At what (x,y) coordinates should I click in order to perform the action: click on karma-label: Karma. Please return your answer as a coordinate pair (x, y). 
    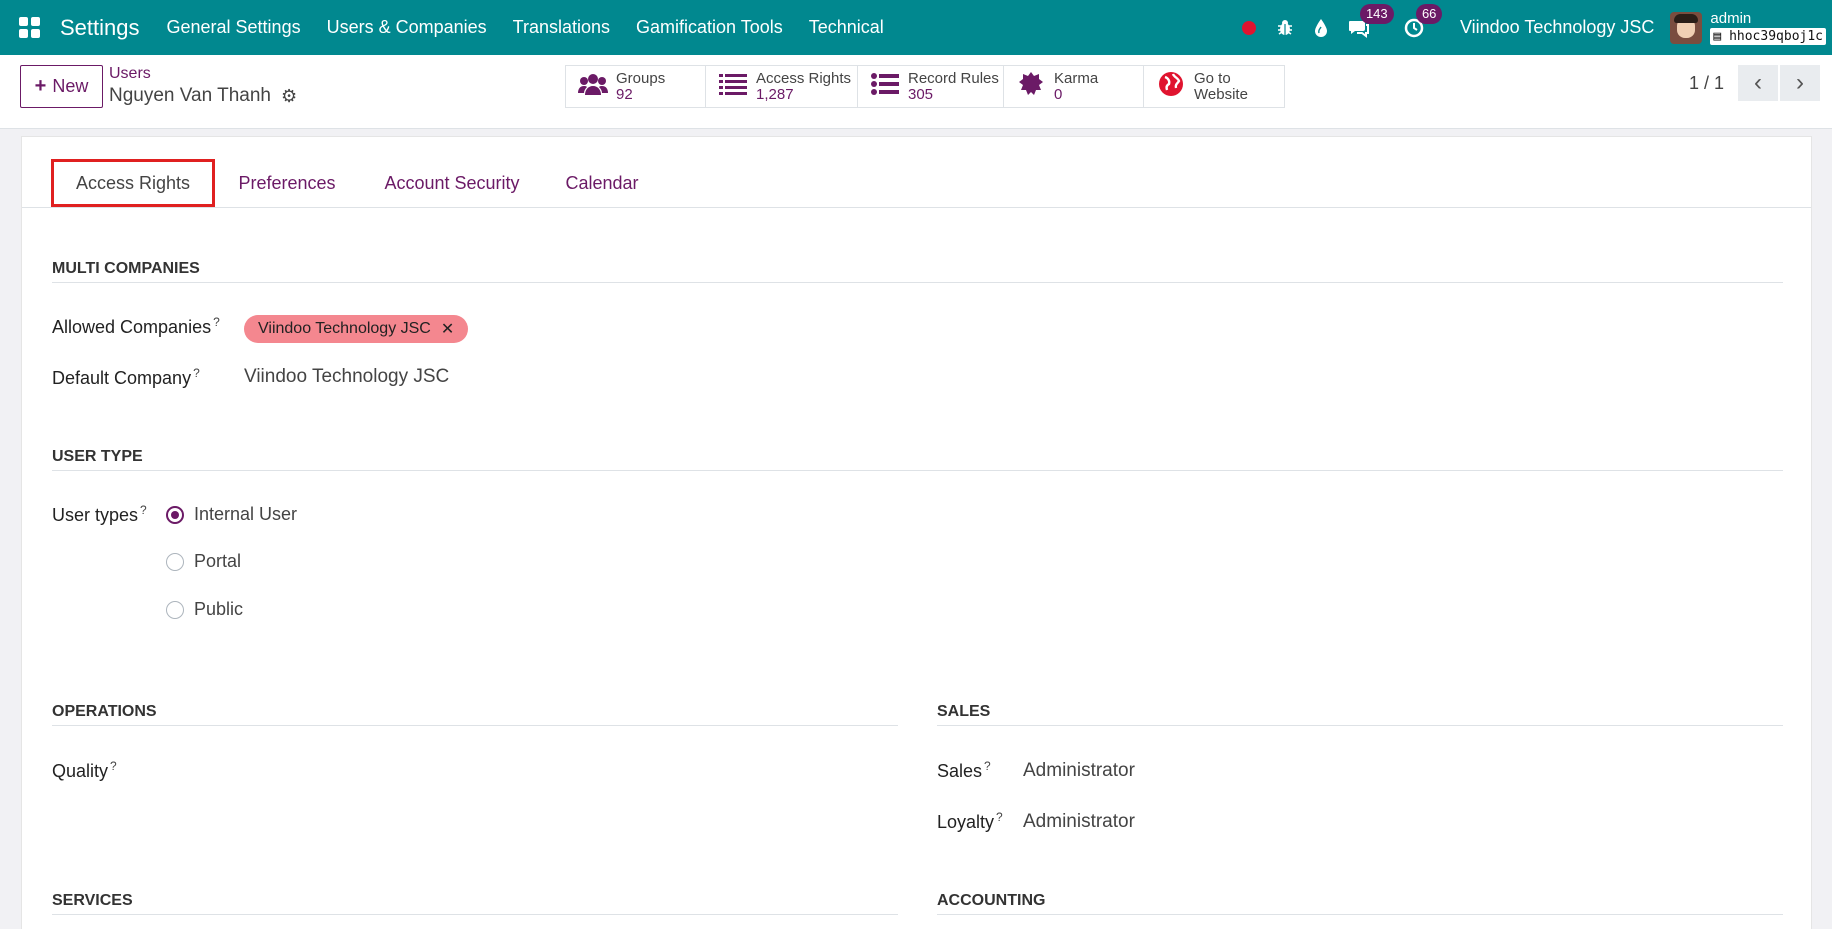
    Looking at the image, I should click on (1076, 78).